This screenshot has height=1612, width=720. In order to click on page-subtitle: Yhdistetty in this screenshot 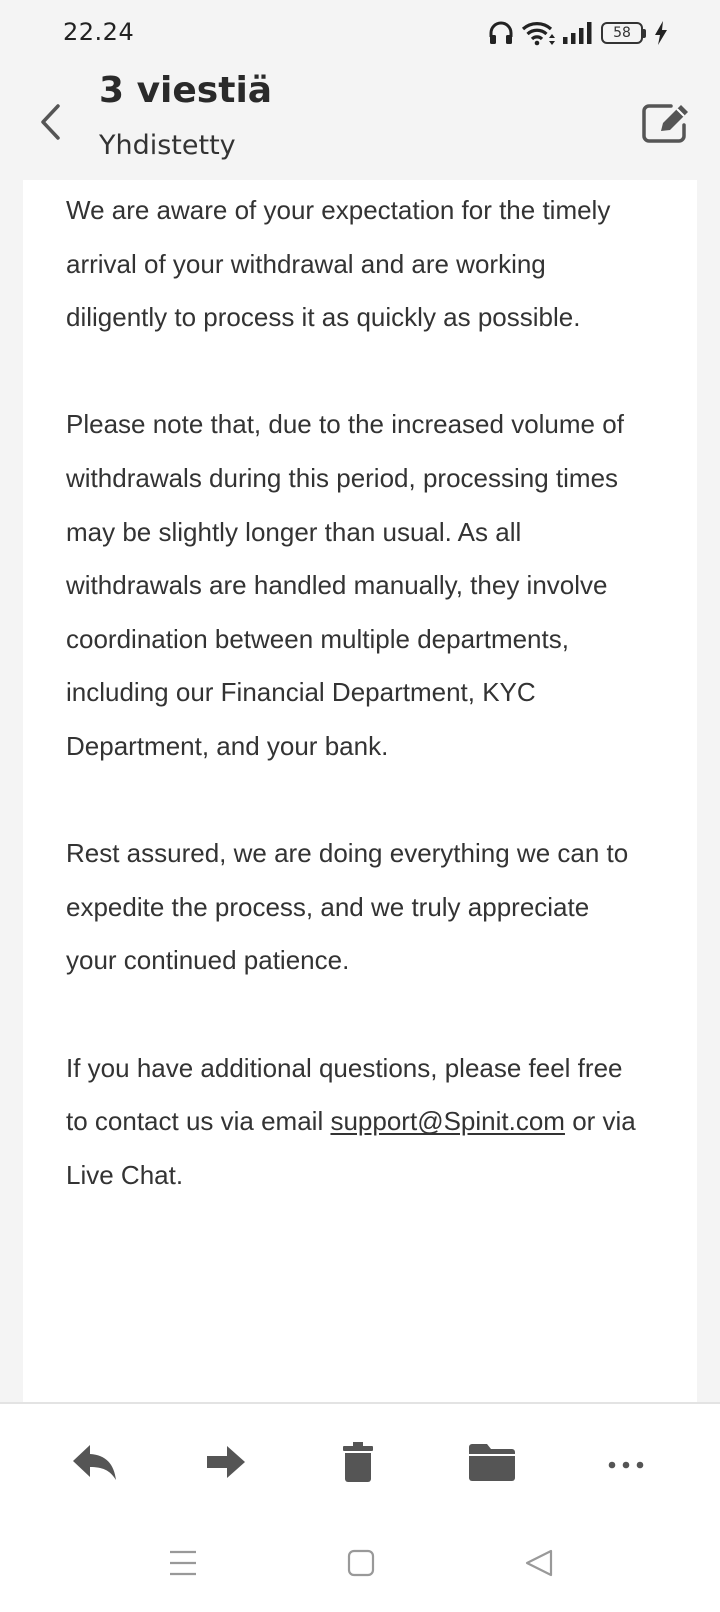, I will do `click(167, 145)`.